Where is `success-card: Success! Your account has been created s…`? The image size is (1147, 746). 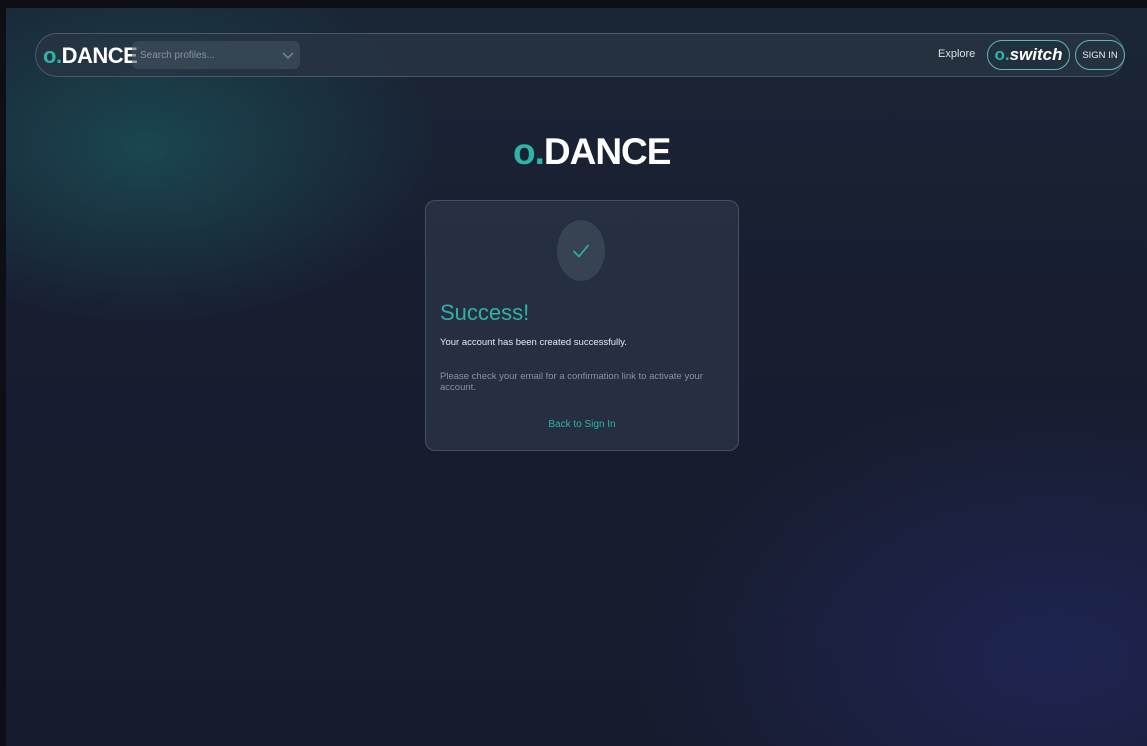
success-card: Success! Your account has been created s… is located at coordinates (582, 325).